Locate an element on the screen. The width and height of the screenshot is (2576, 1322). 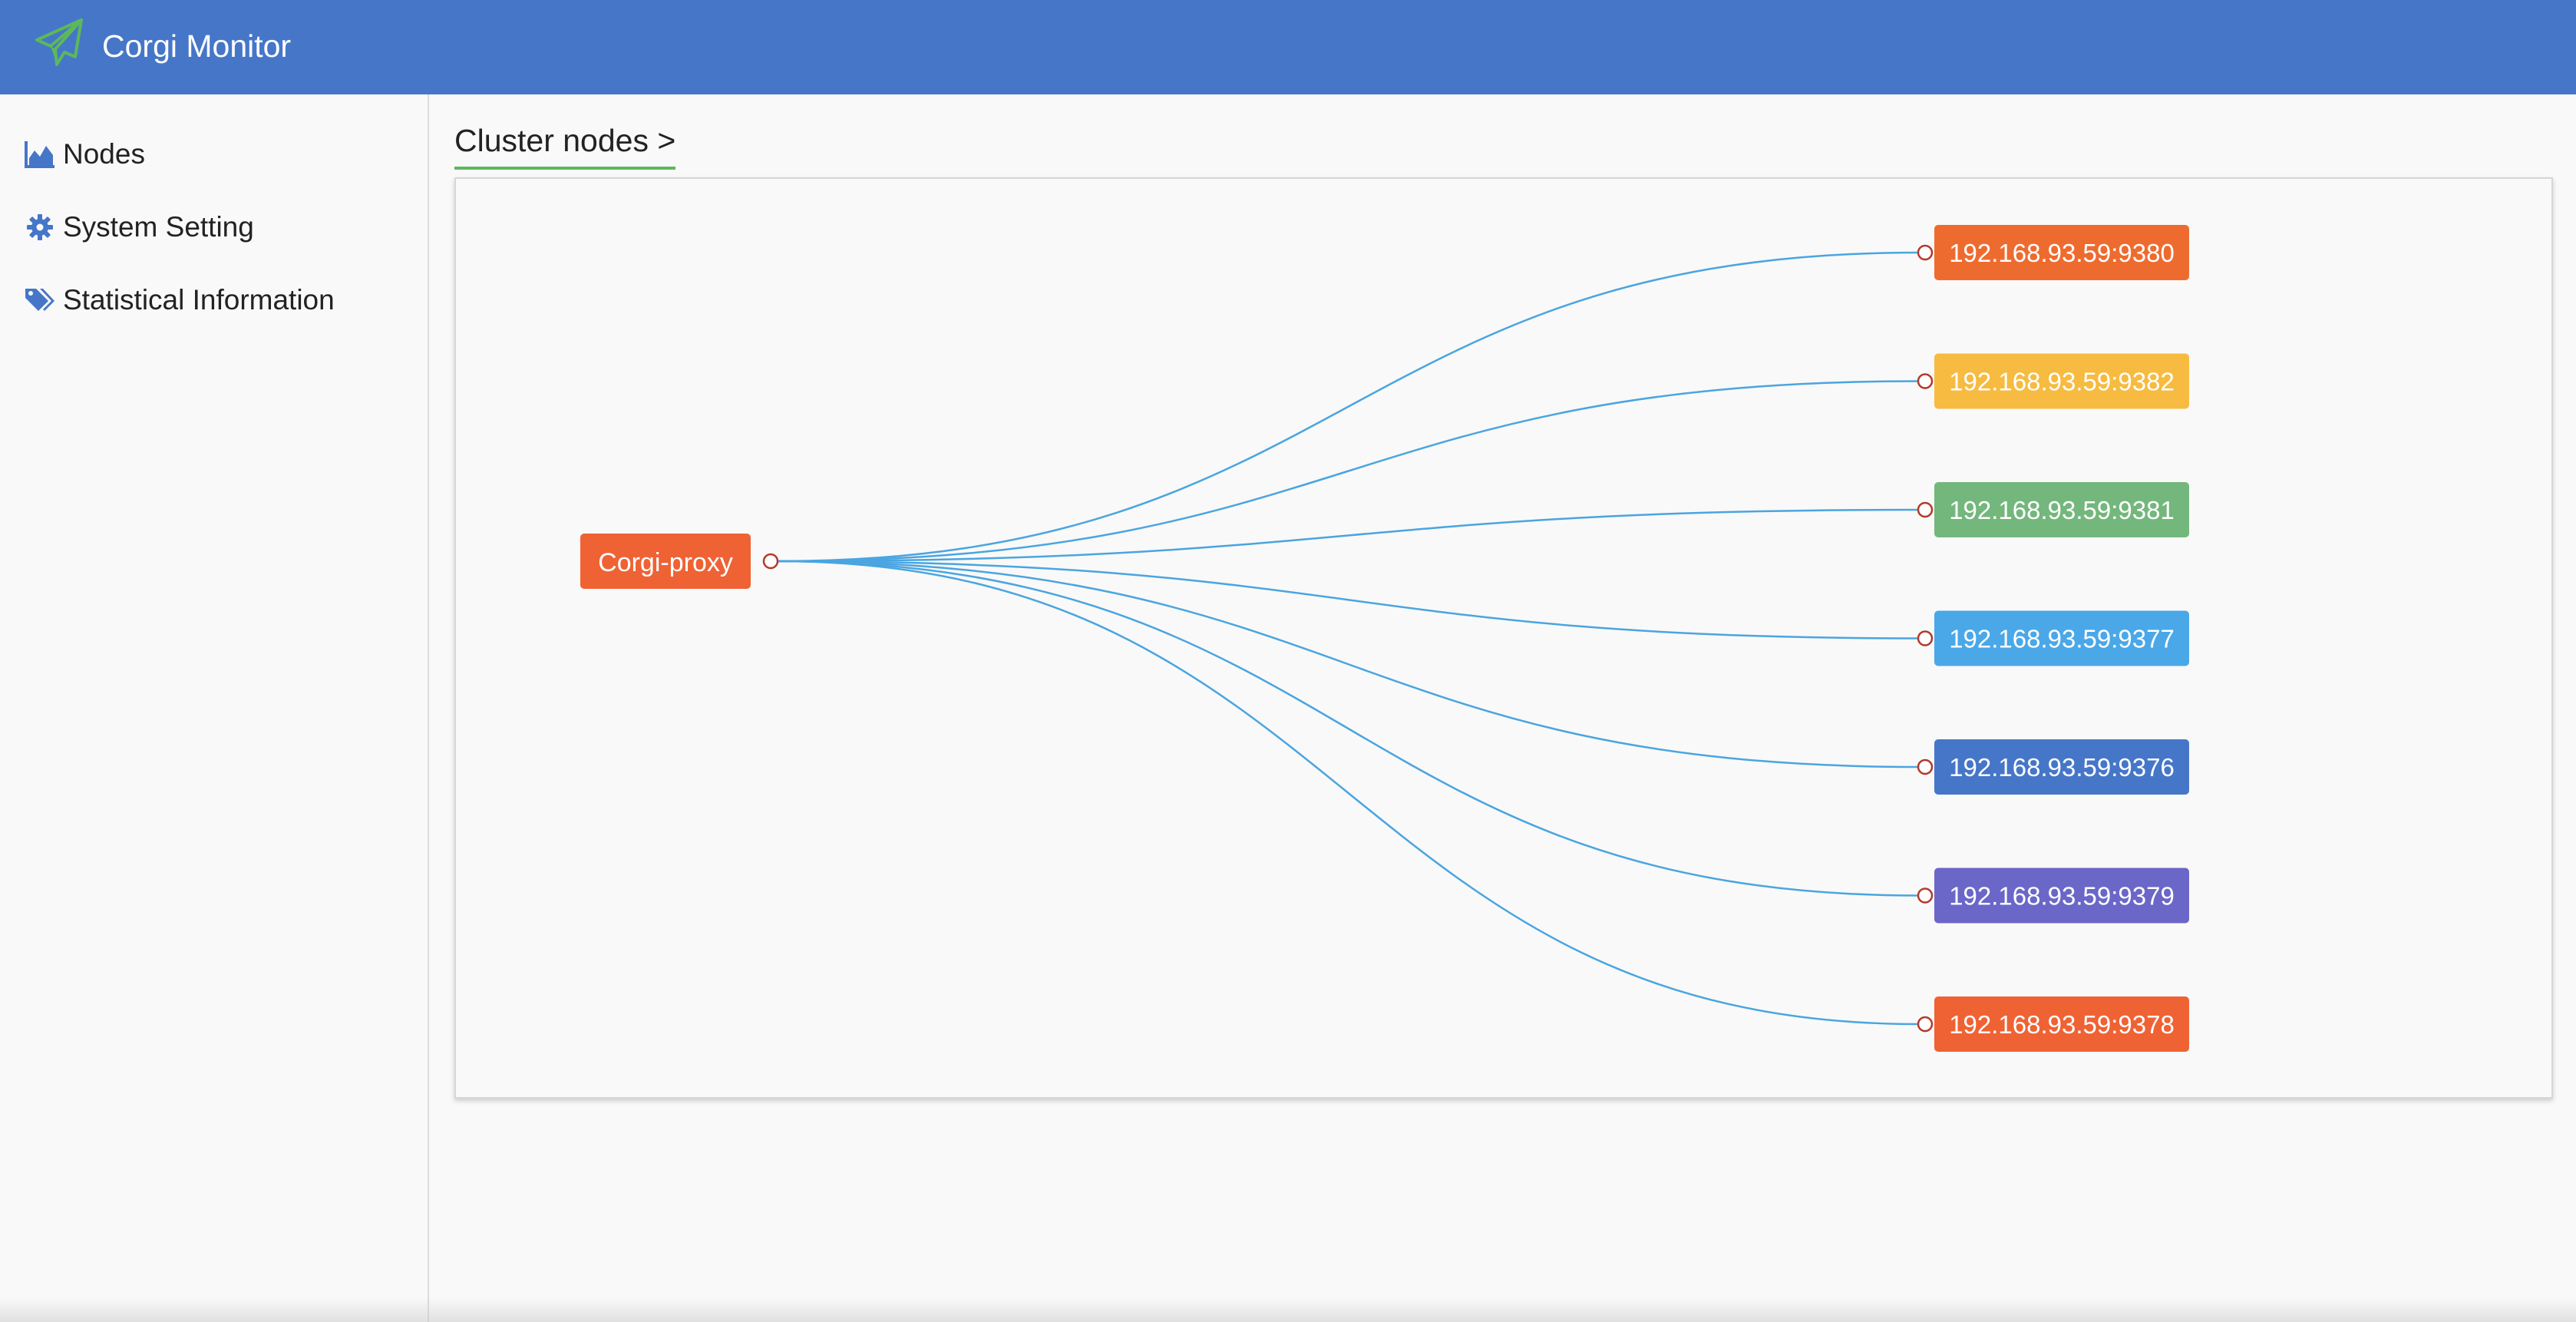
app-title: Corgi Monitor is located at coordinates (196, 46).